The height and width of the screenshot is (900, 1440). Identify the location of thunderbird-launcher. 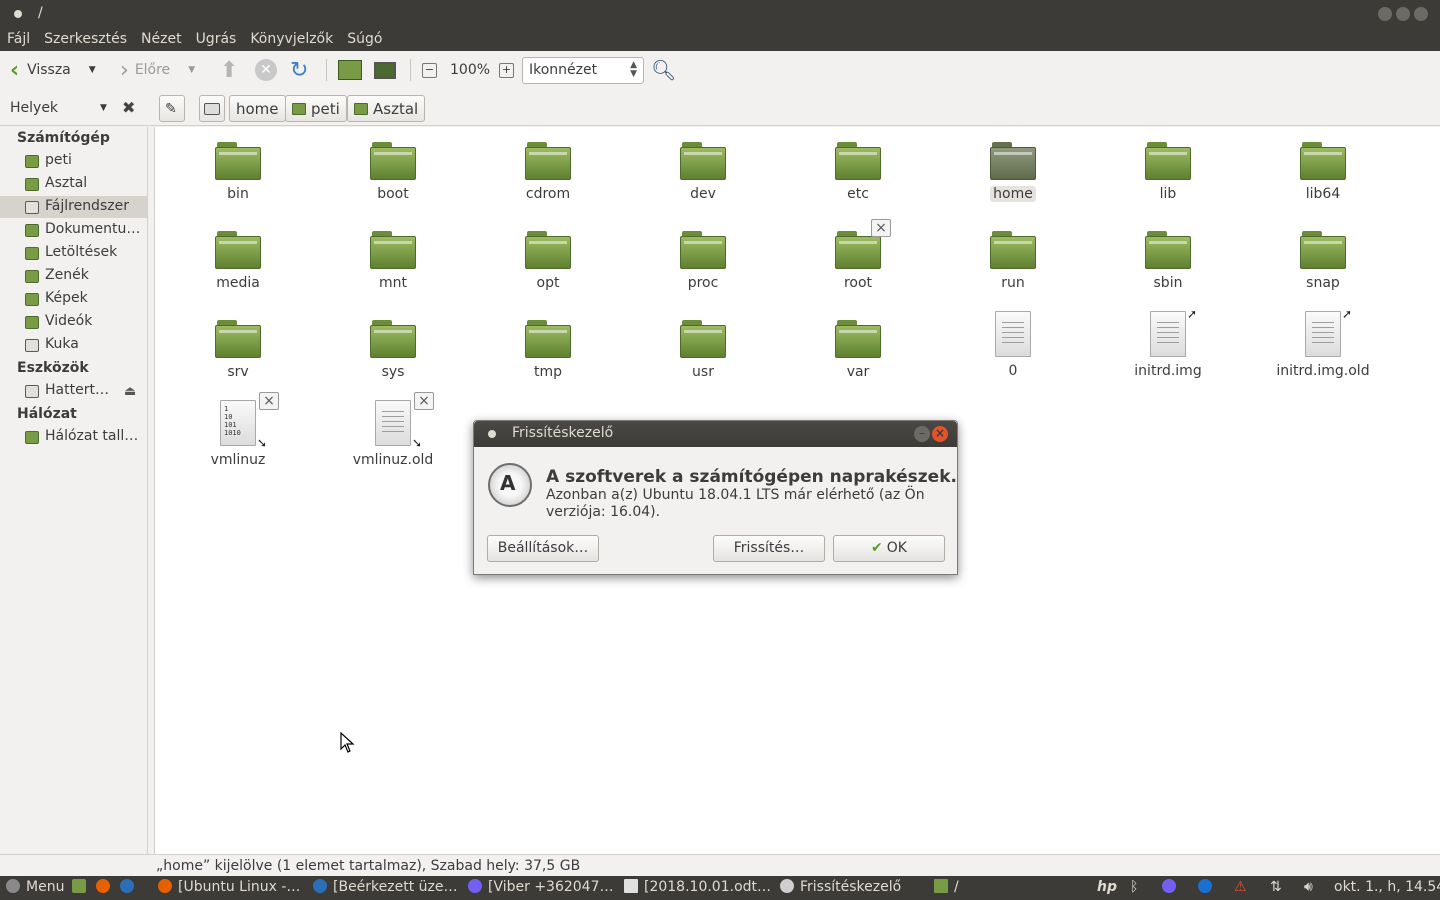
(130, 887).